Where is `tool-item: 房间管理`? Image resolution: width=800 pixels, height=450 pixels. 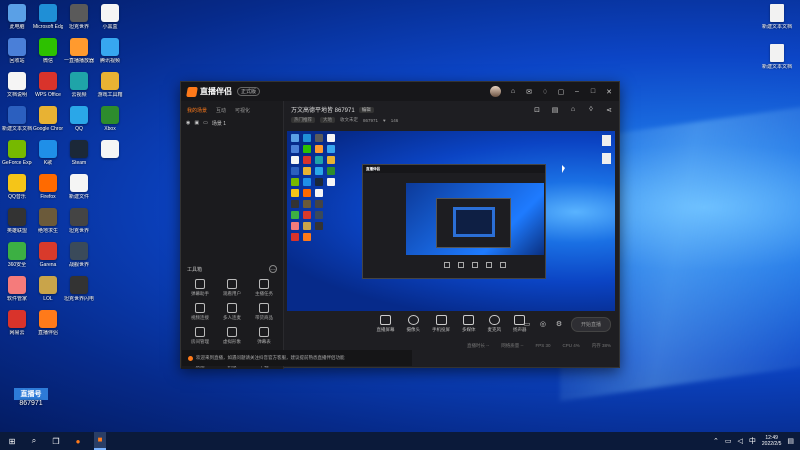 tool-item: 房间管理 is located at coordinates (200, 336).